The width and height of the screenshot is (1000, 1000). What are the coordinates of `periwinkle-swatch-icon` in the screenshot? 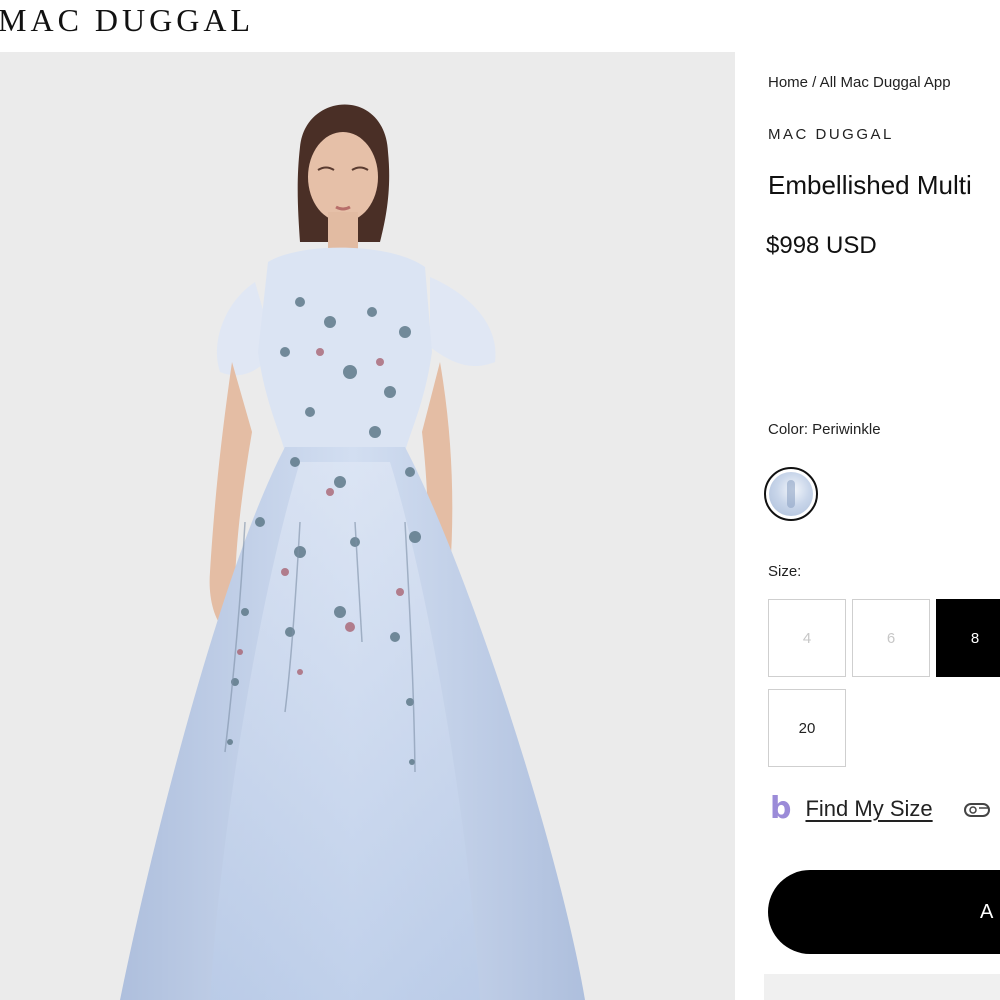 It's located at (791, 494).